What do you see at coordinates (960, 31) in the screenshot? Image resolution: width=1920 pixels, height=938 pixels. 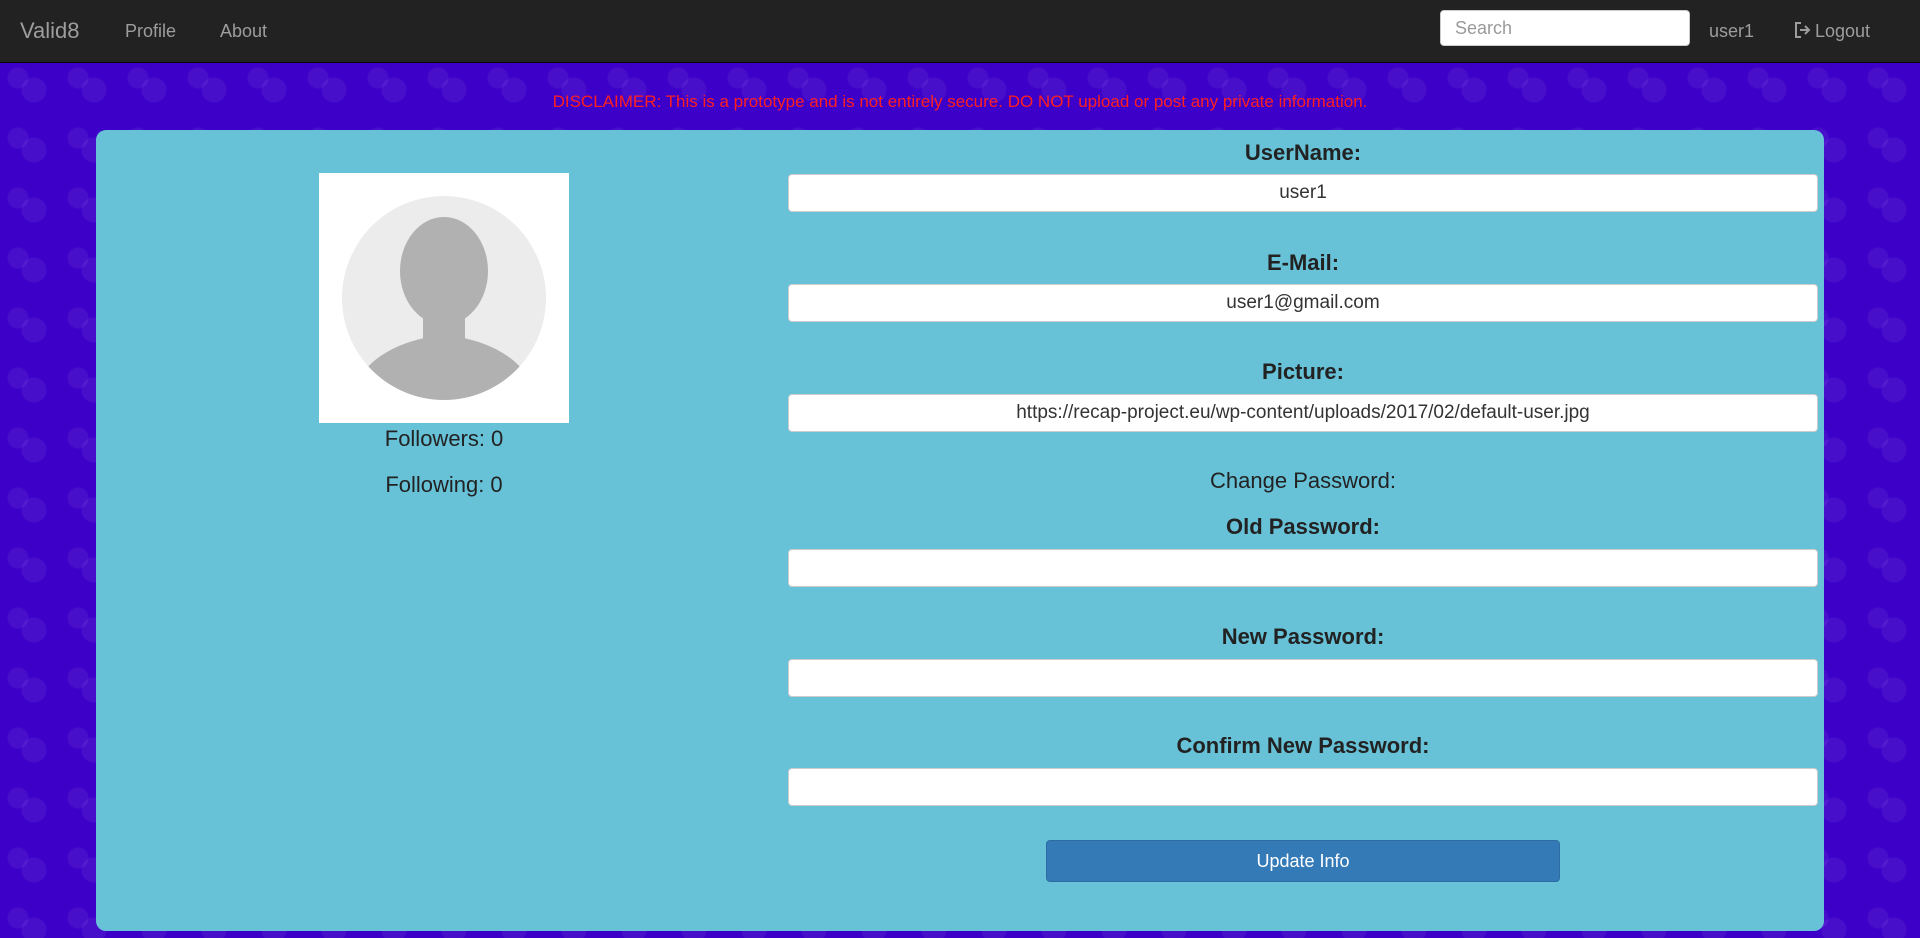 I see `top-navbar: Valid8 Profile About user1 Logout` at bounding box center [960, 31].